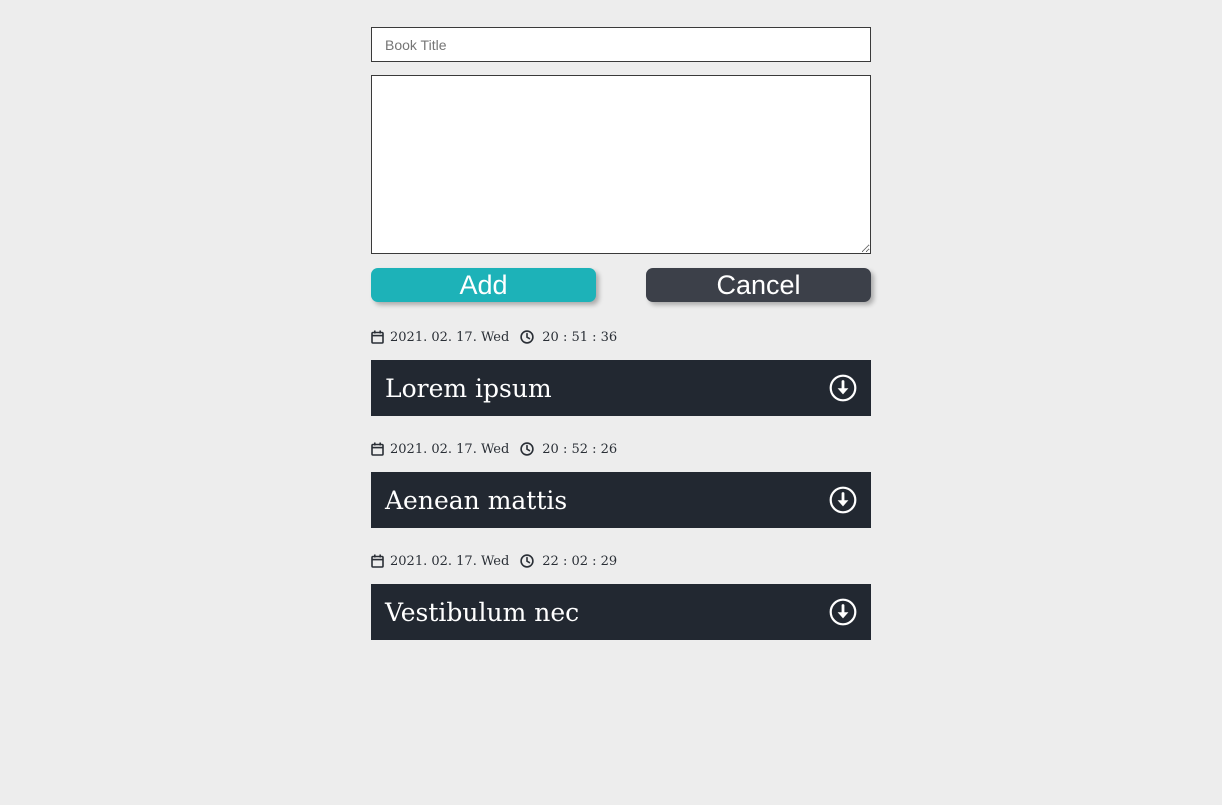  I want to click on entry-meta: 2021. 02. 17. Wed 22 : 02 : 29, so click(621, 561).